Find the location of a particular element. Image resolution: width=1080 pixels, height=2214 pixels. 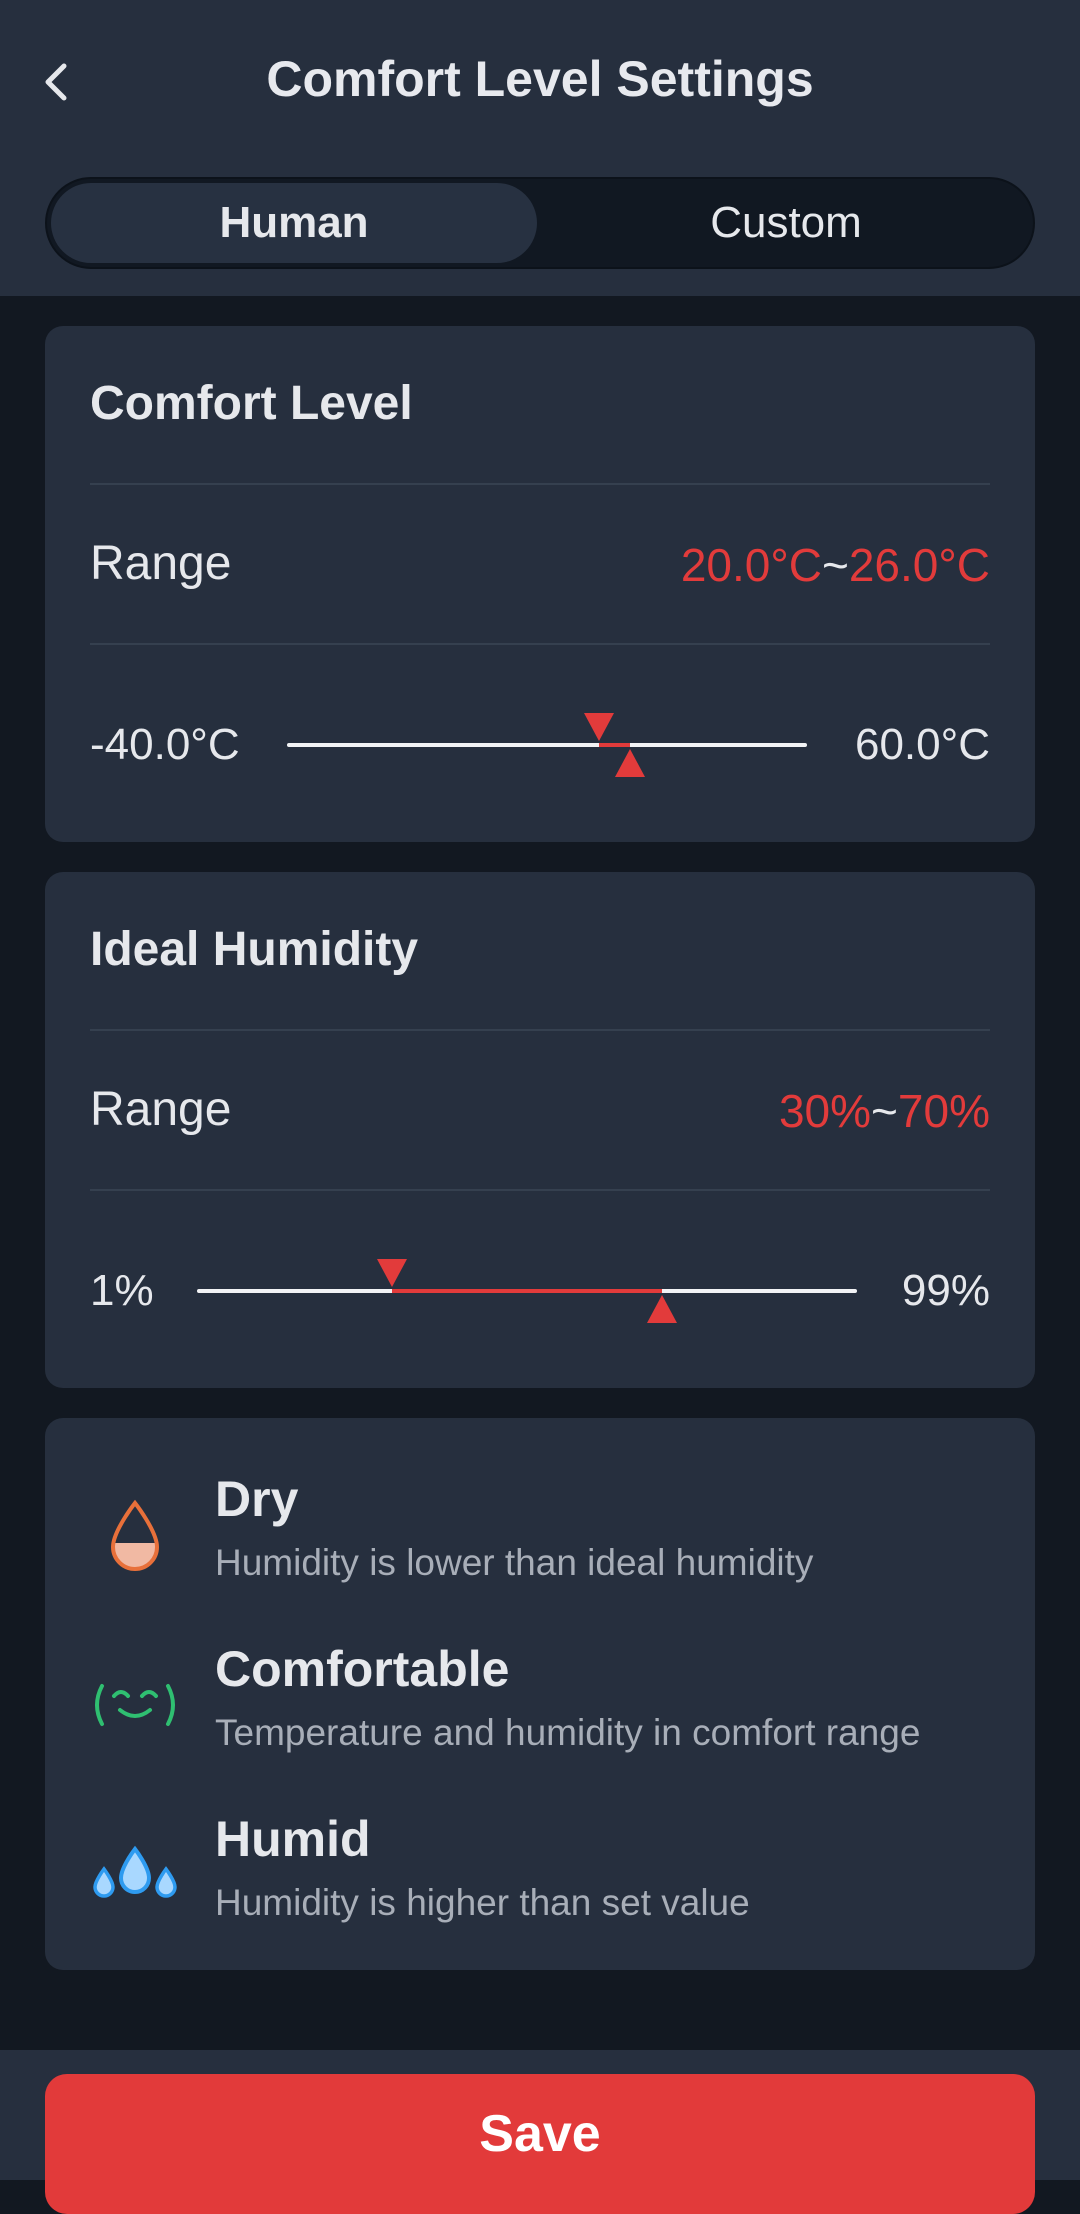

bottom-bar: Save is located at coordinates (540, 2132).